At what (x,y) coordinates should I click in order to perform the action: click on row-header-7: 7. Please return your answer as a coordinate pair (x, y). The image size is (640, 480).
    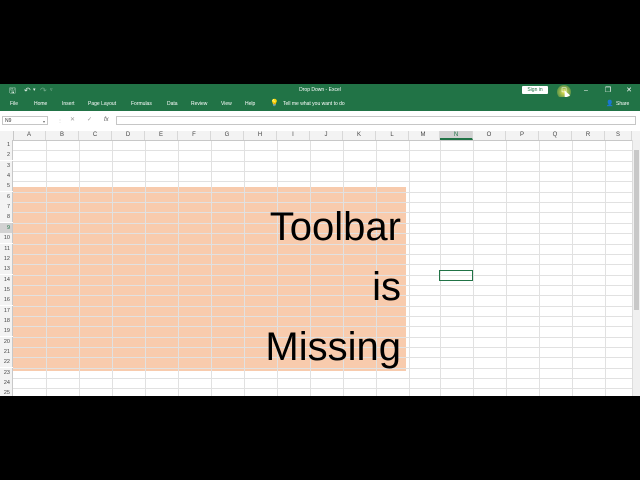
    Looking at the image, I should click on (6, 207).